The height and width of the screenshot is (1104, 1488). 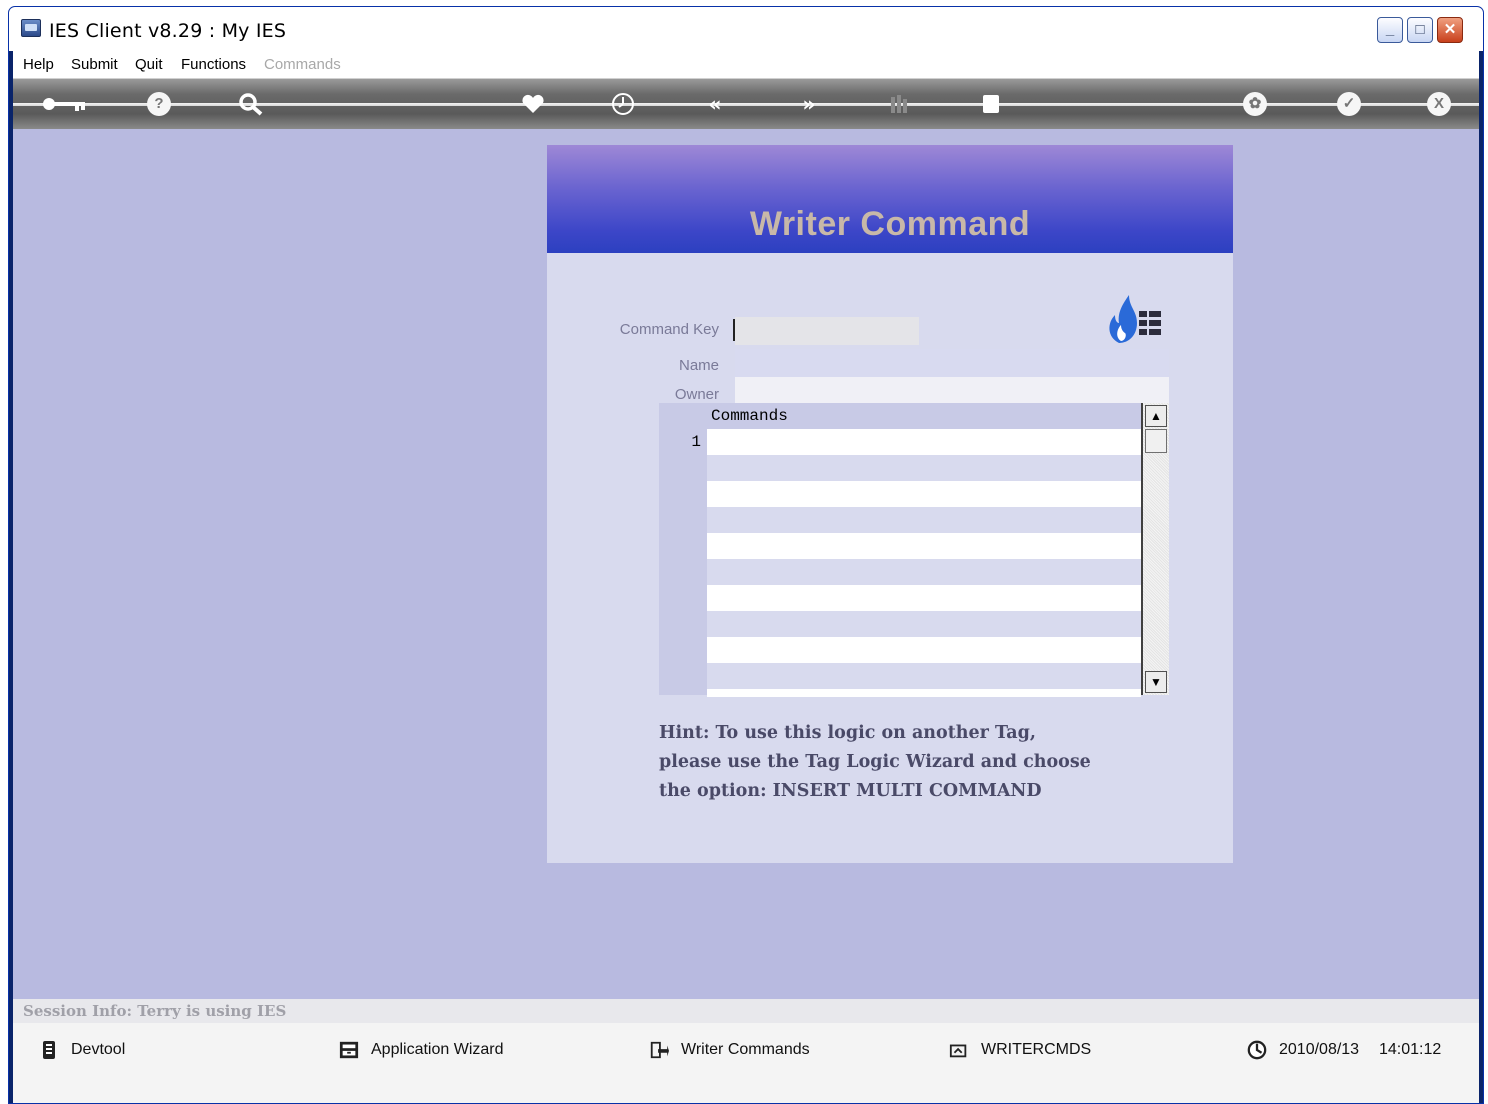 I want to click on scroll-down-icon: ▼, so click(x=1156, y=682).